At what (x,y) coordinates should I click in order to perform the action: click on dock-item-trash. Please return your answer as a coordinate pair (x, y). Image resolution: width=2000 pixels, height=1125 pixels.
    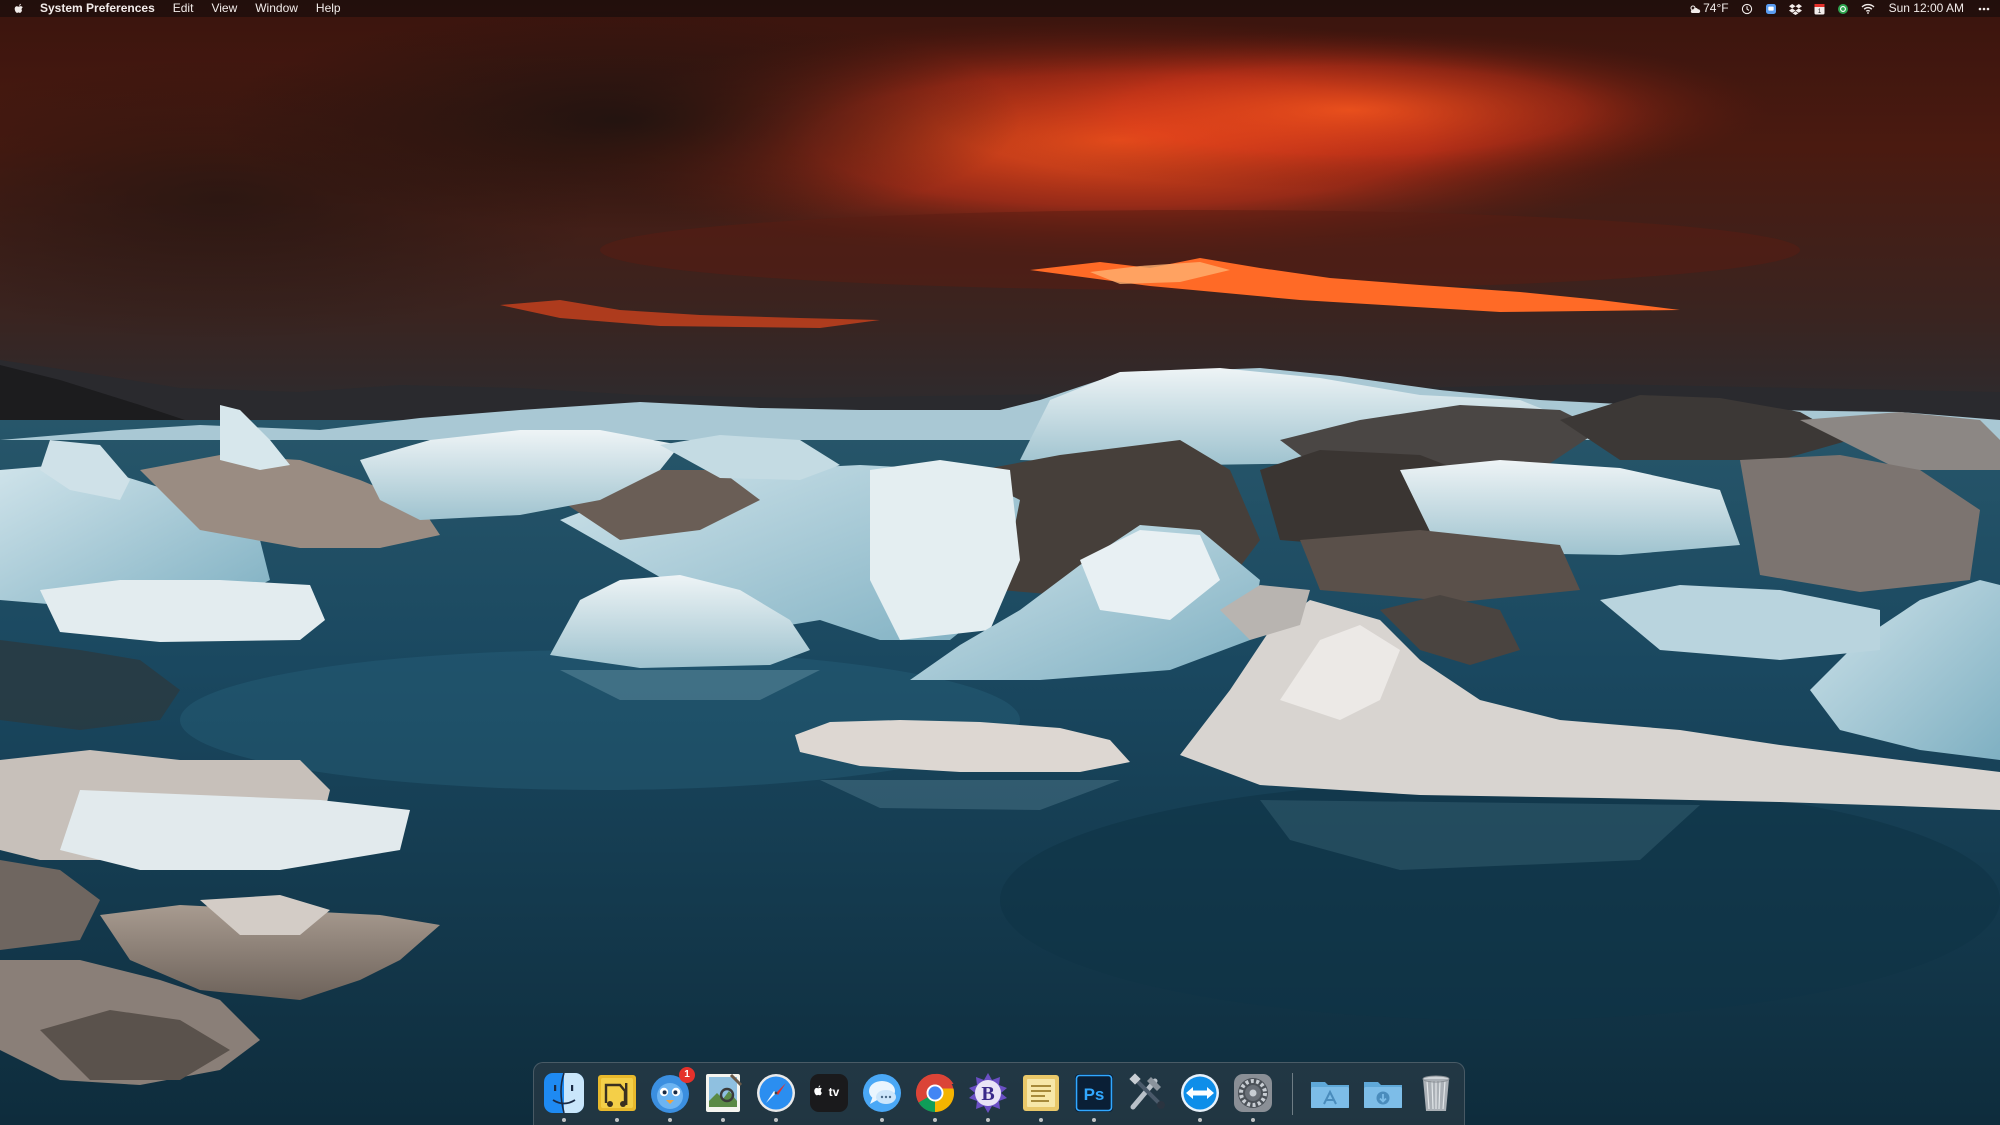
    Looking at the image, I should click on (1436, 1093).